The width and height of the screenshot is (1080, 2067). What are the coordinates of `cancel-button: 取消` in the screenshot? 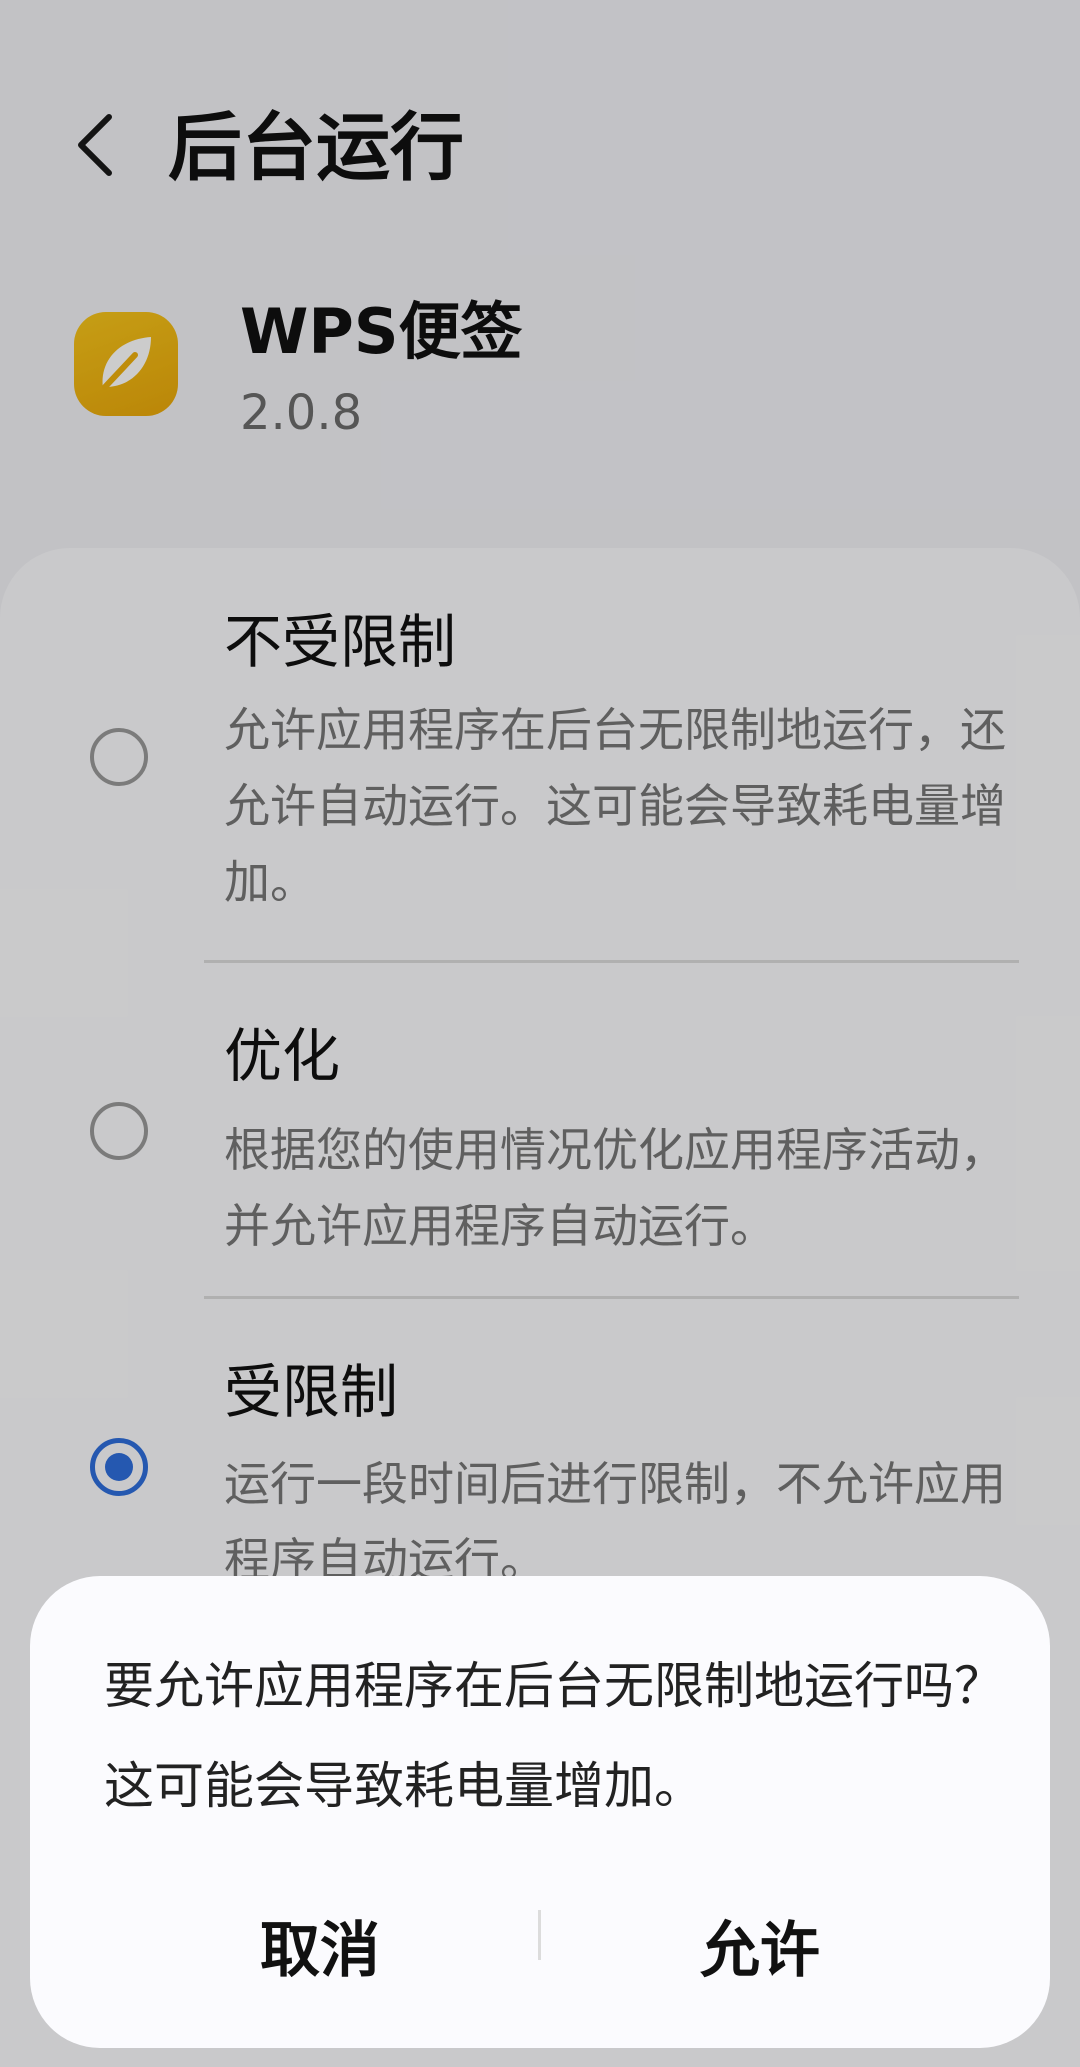 It's located at (320, 1951).